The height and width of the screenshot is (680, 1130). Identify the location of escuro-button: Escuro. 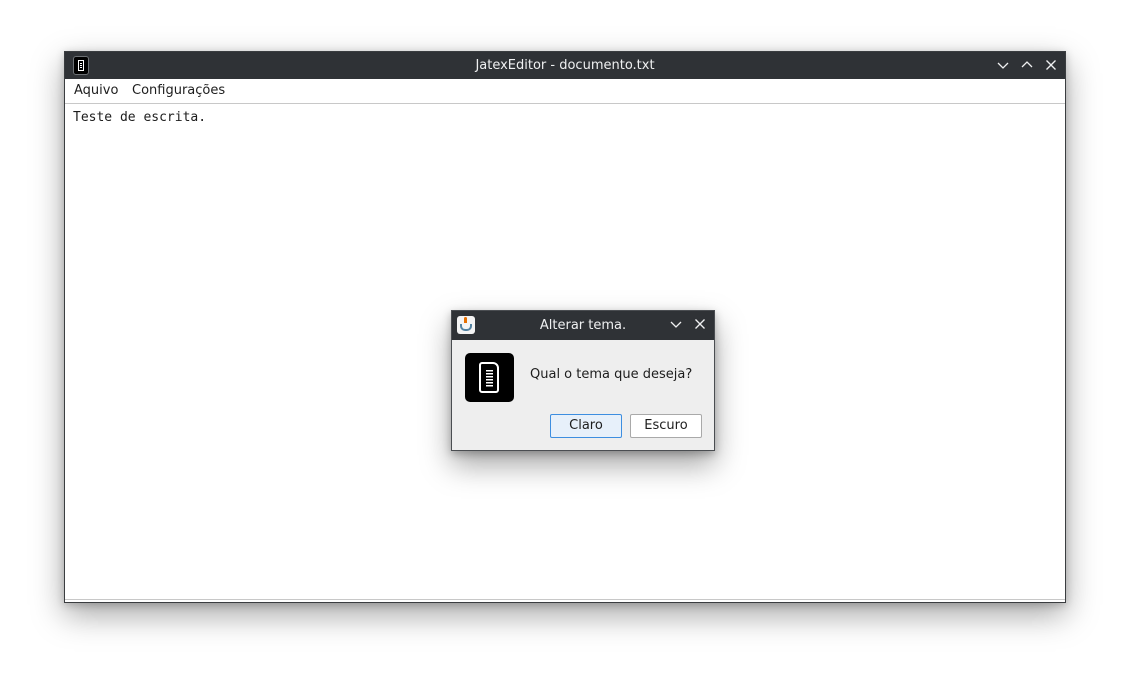
(666, 426).